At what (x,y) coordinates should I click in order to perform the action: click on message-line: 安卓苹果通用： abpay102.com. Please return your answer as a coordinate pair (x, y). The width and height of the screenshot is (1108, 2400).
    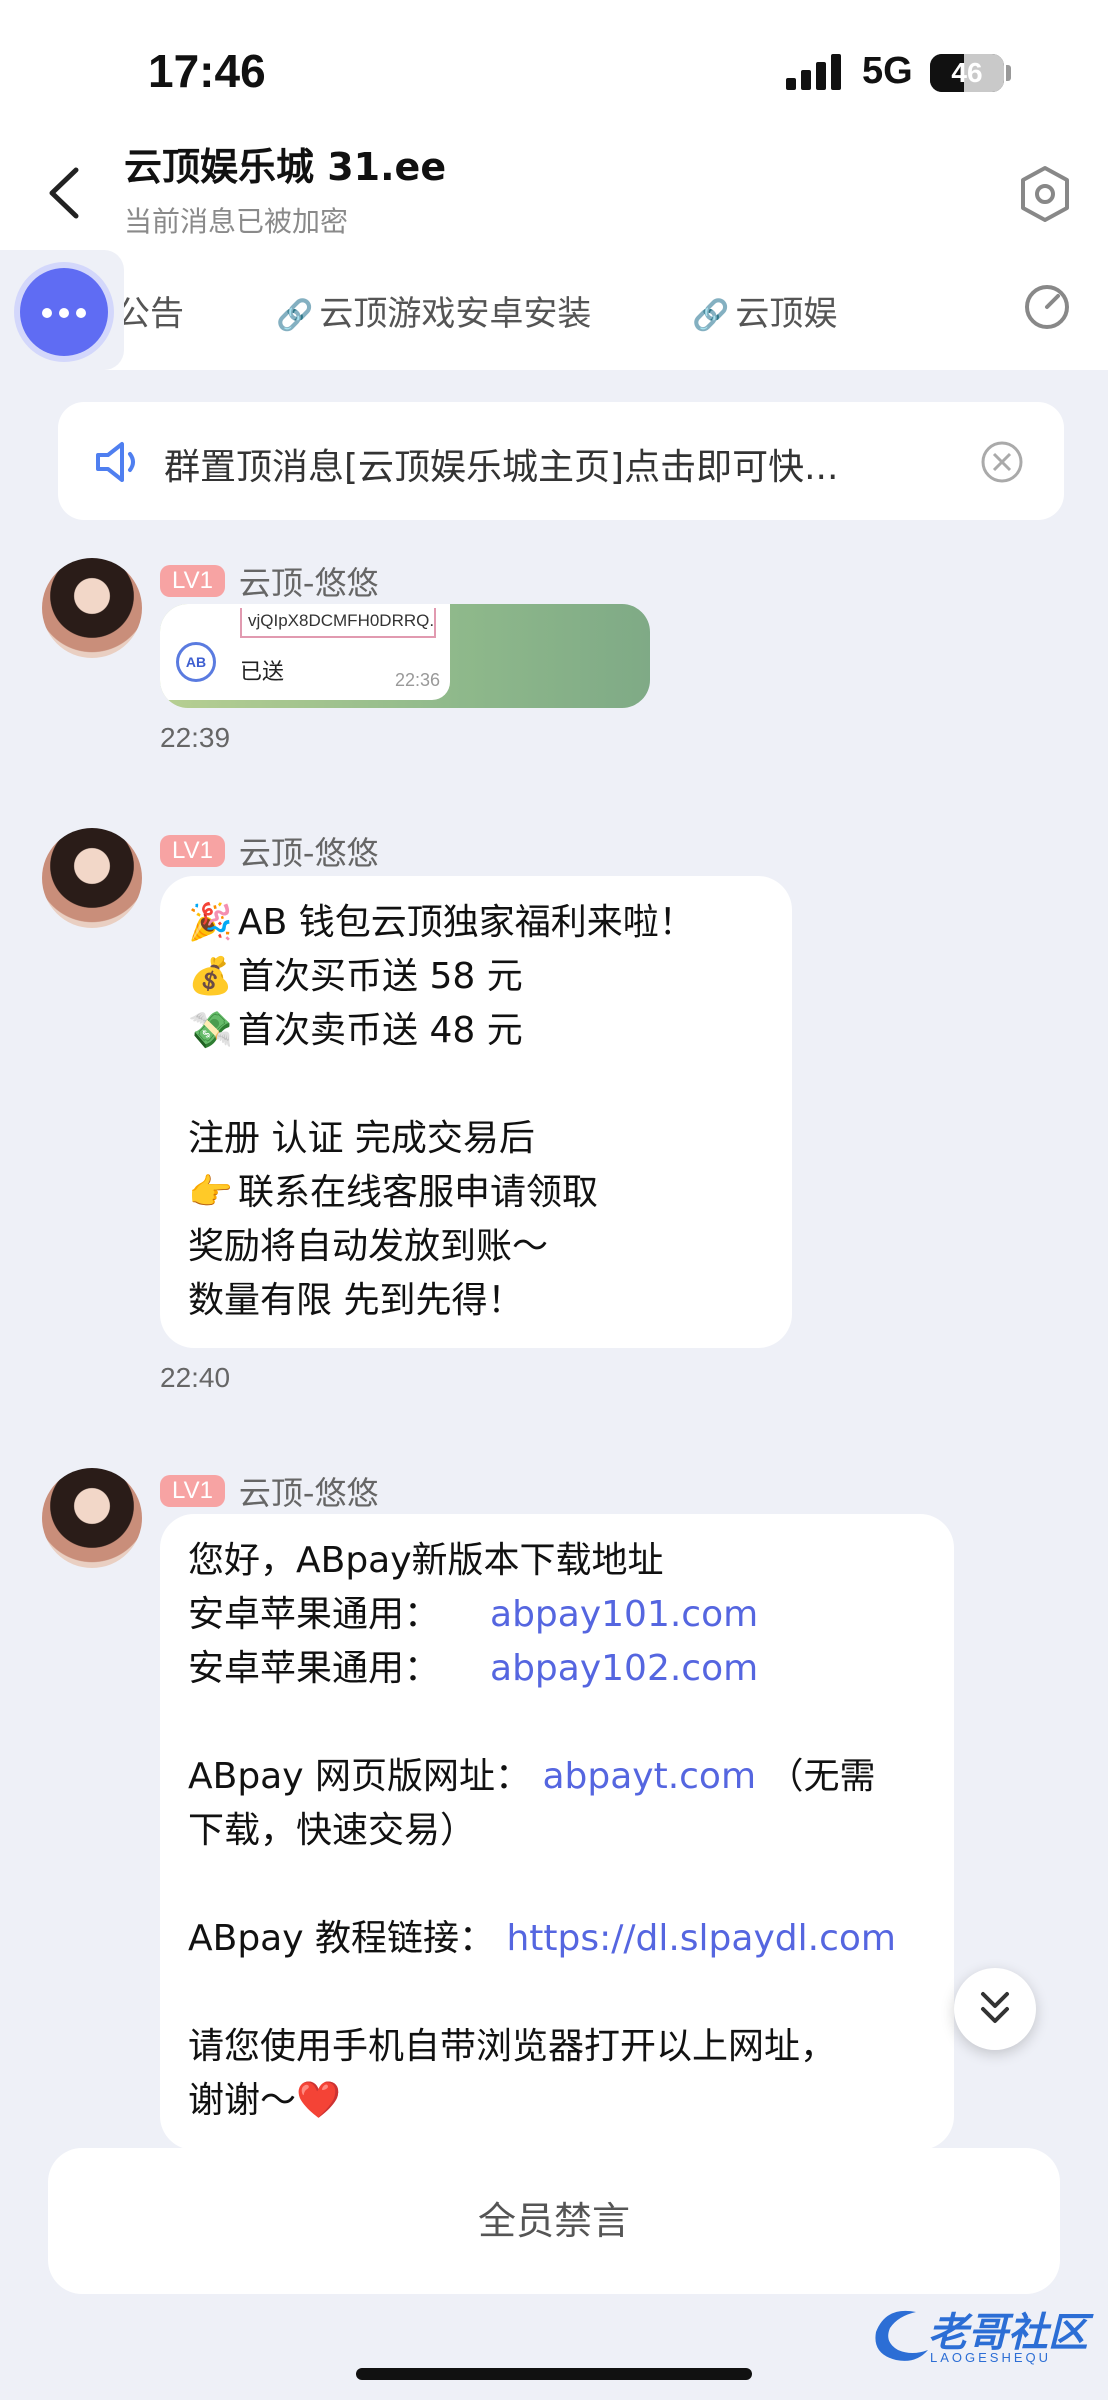
    Looking at the image, I should click on (473, 1668).